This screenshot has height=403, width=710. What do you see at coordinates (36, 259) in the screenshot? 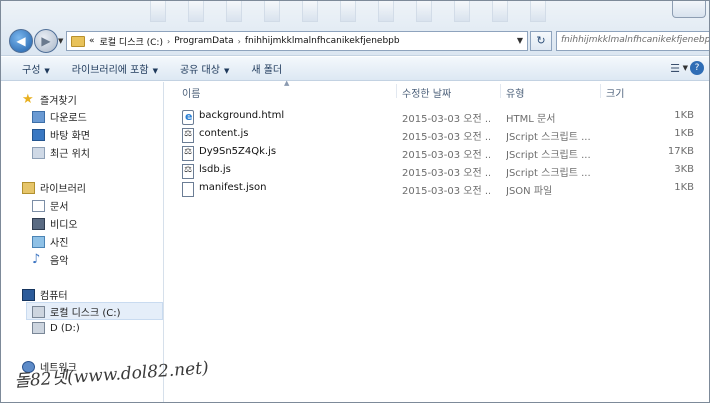
I see `music-icon: ♪` at bounding box center [36, 259].